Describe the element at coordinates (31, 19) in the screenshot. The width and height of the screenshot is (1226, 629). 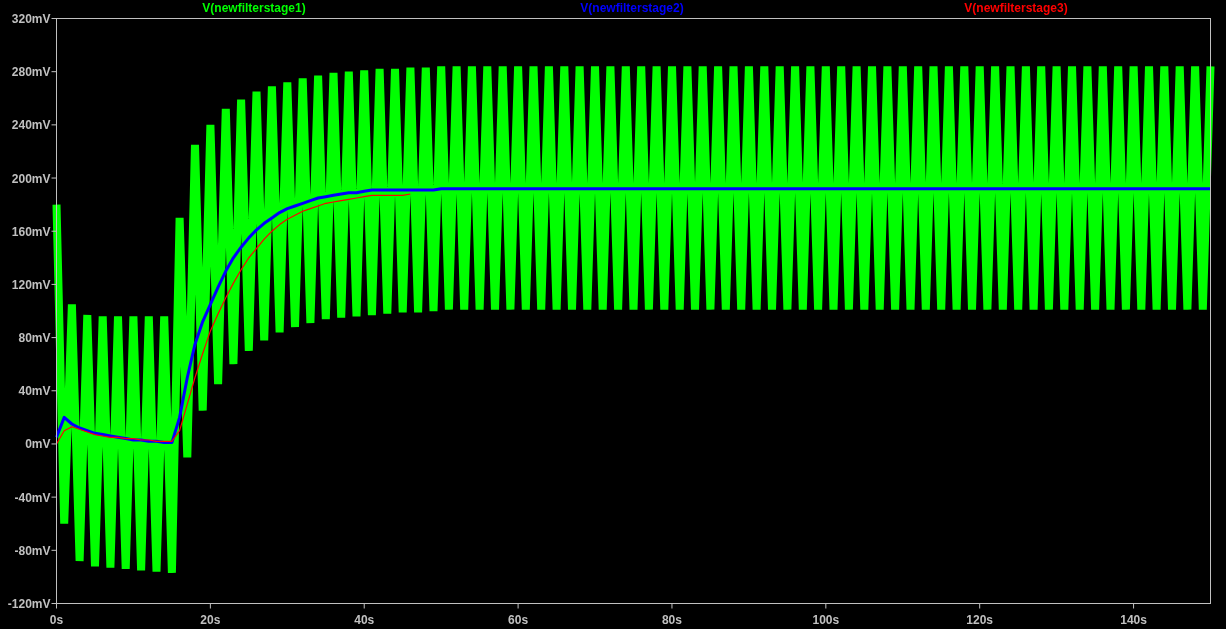
I see `y-tick-label: 320mV` at that location.